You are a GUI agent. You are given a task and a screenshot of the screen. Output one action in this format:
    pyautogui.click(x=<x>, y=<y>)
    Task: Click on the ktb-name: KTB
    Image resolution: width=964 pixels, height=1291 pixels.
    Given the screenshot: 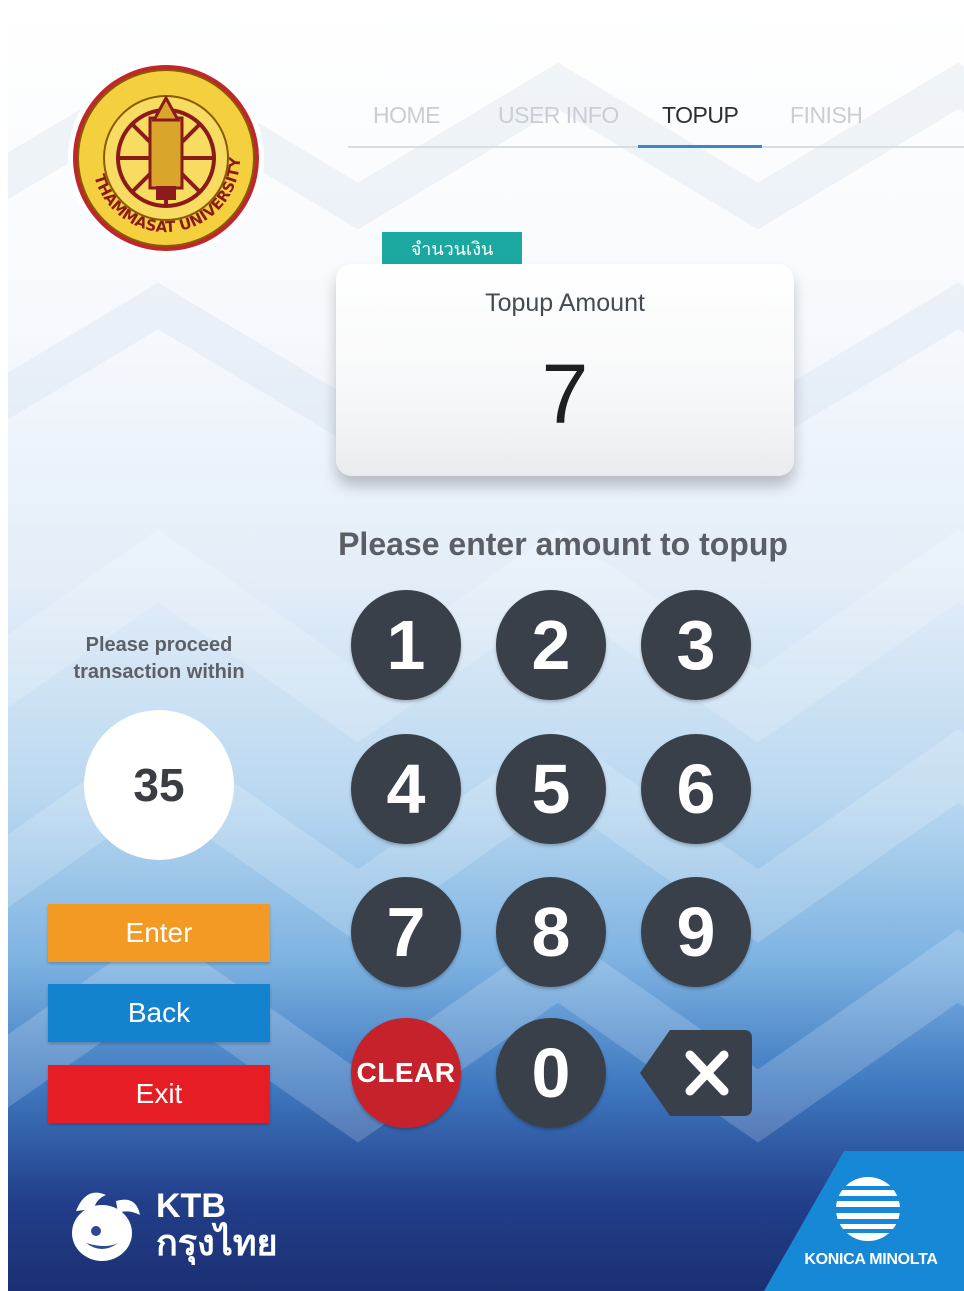 What is the action you would take?
    pyautogui.click(x=191, y=1206)
    